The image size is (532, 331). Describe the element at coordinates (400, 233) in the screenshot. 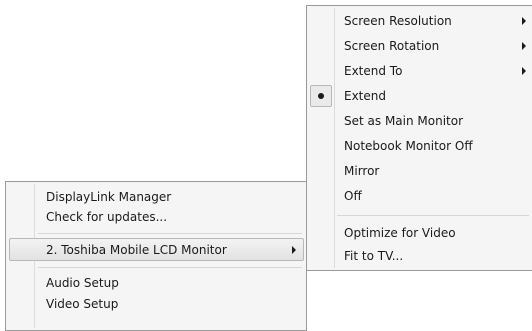

I see `menu-item-label: Optimize for Video` at that location.